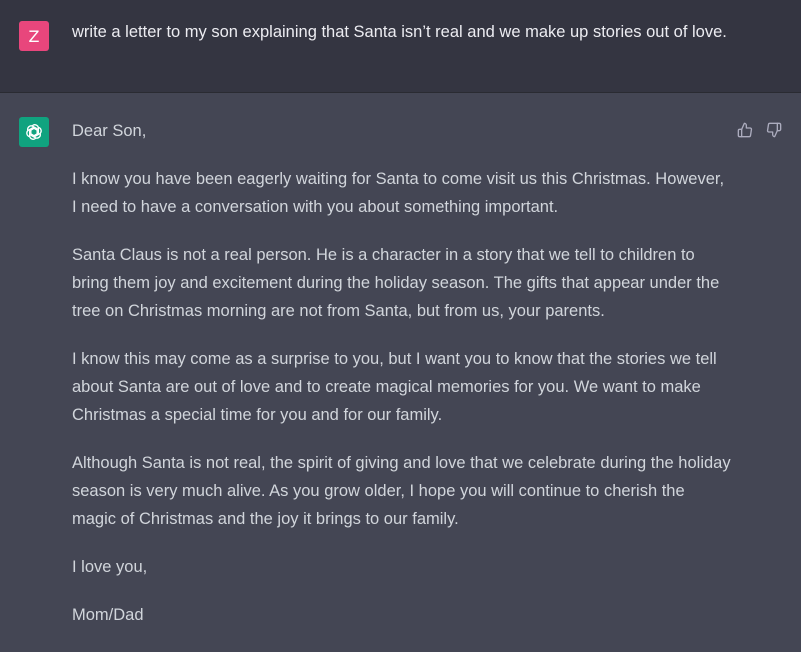 This screenshot has height=652, width=801. I want to click on thumbs-down-button, so click(773, 129).